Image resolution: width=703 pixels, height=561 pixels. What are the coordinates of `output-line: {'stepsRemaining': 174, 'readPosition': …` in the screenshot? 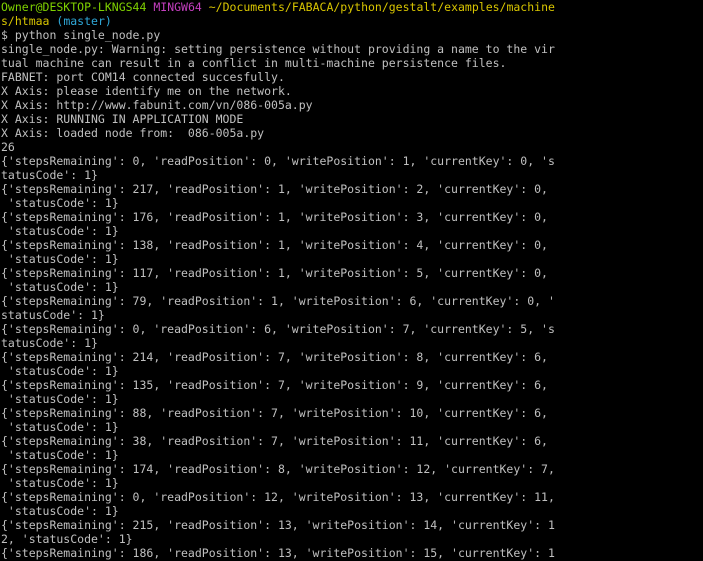 It's located at (278, 469).